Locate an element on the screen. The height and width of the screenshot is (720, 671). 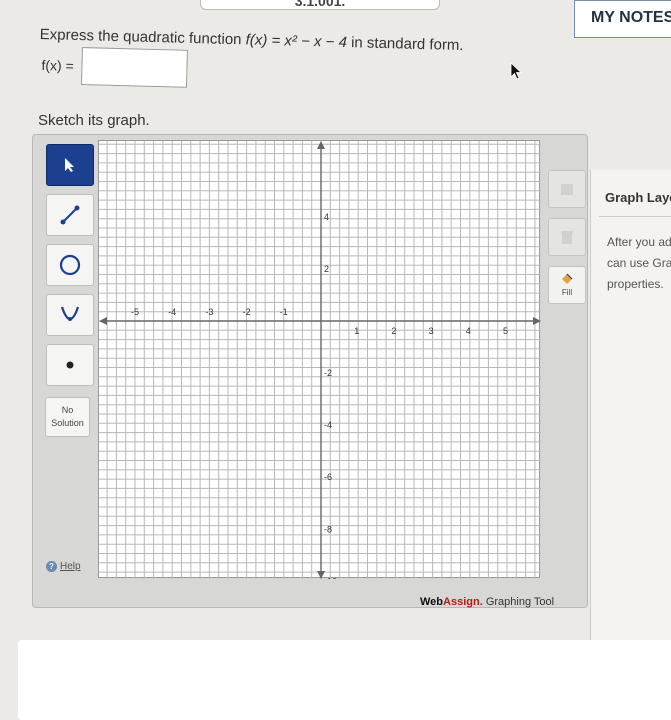
question-prefix: Express the quadratic function is located at coordinates (142, 37).